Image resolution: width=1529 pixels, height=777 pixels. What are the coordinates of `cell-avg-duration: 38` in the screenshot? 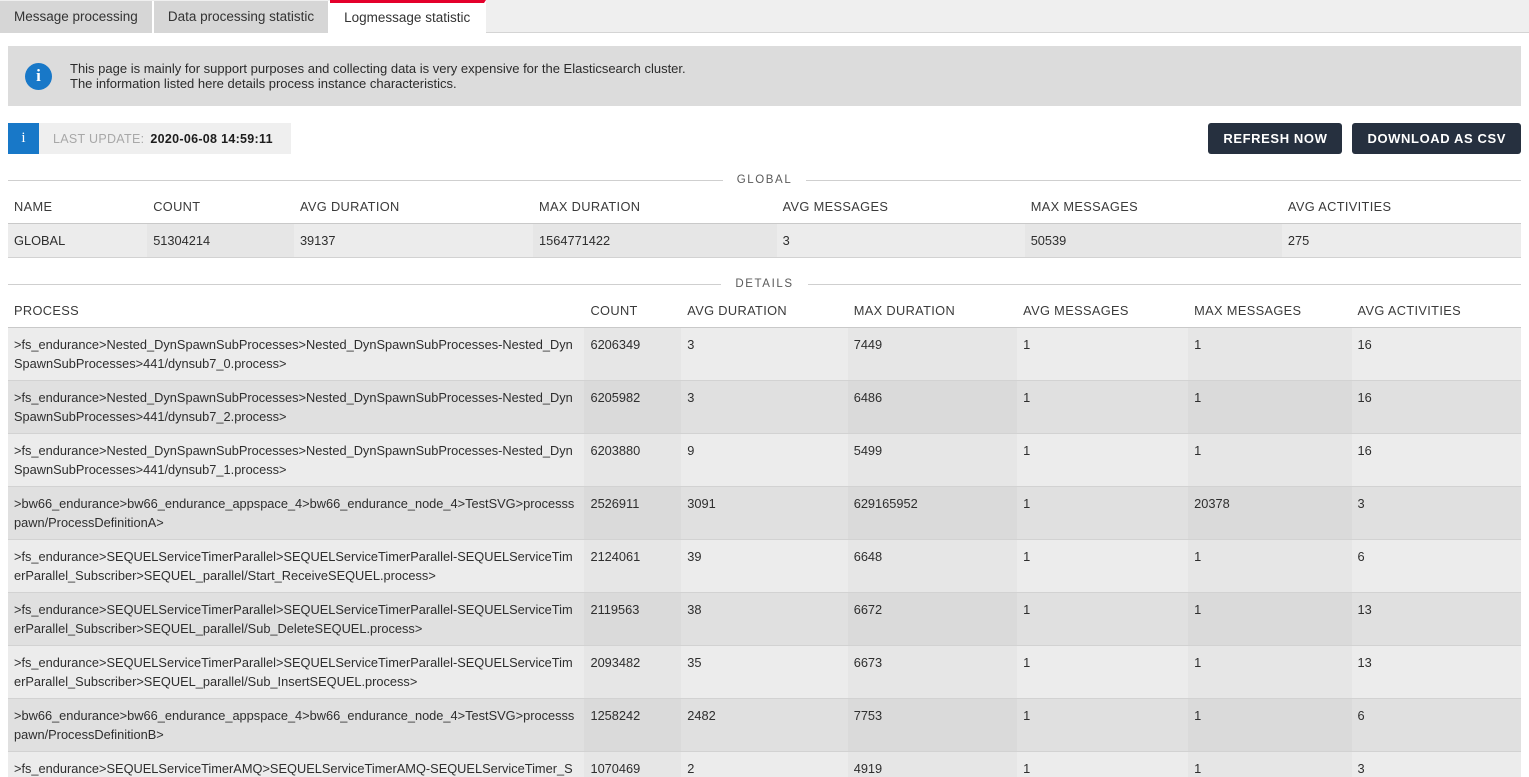 It's located at (764, 619).